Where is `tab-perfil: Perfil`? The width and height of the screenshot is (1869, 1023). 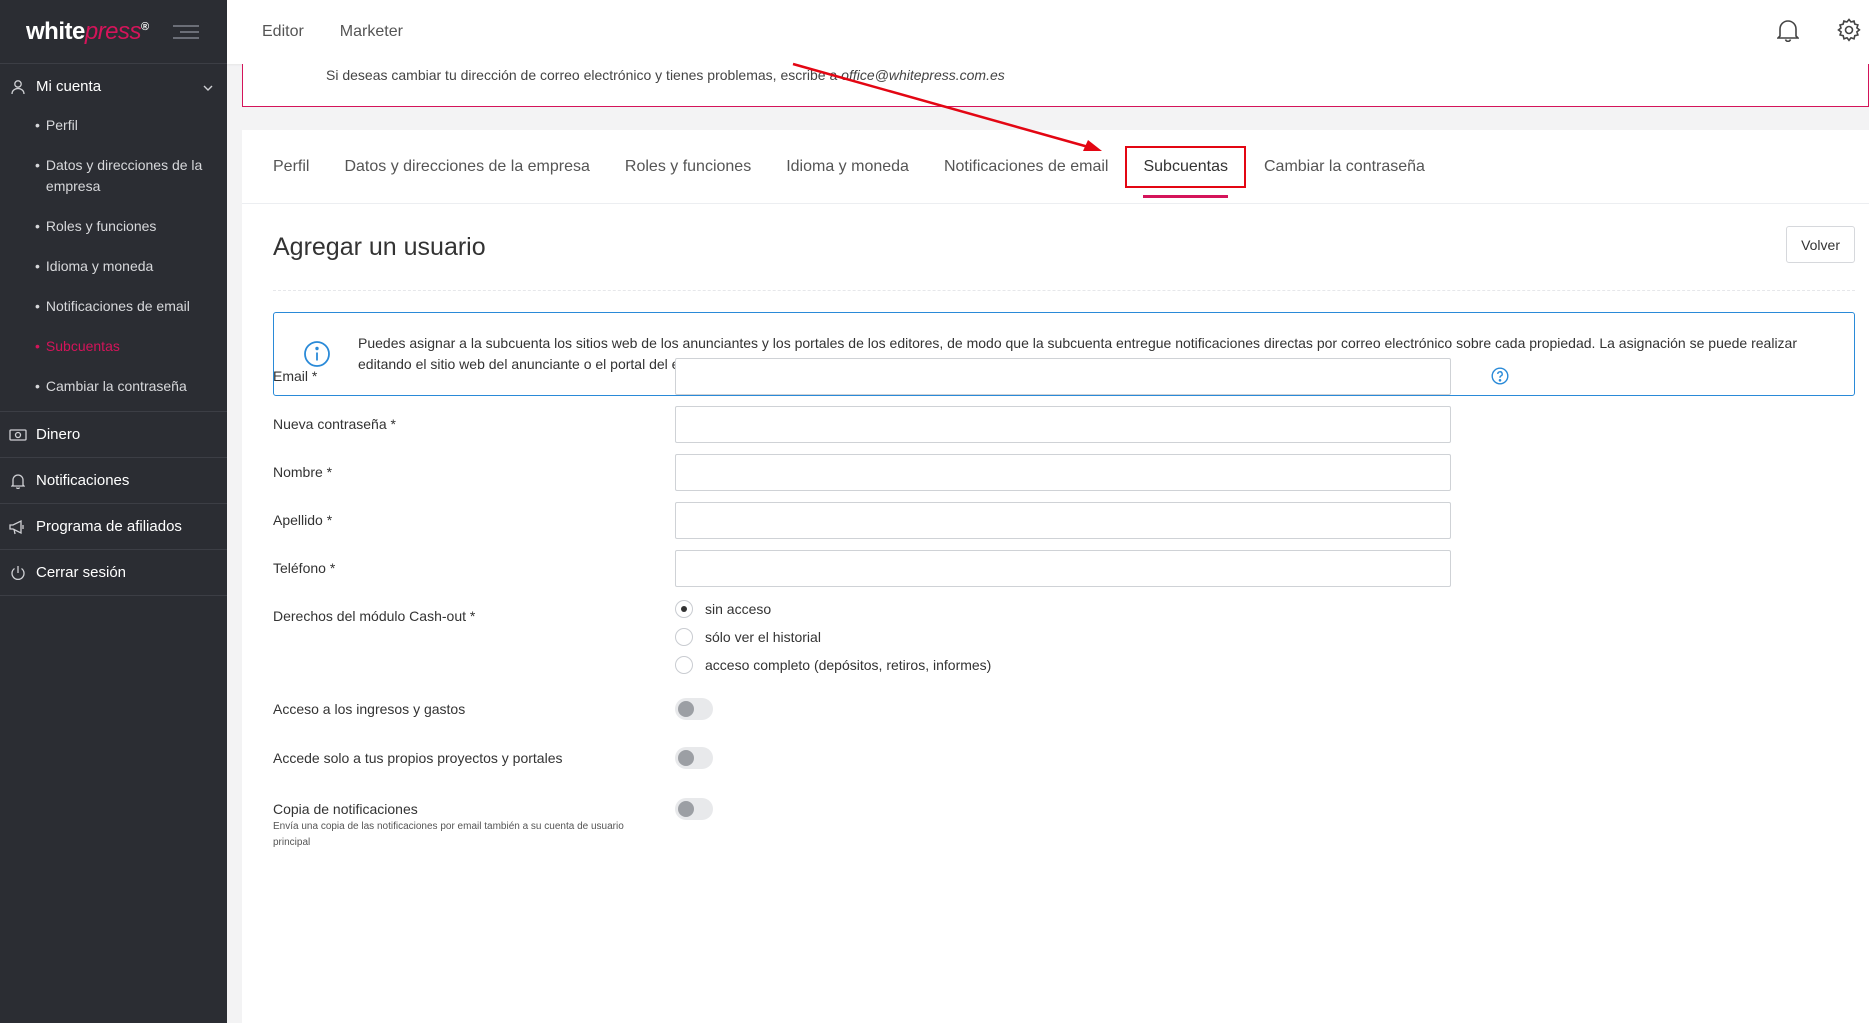
tab-perfil: Perfil is located at coordinates (291, 167).